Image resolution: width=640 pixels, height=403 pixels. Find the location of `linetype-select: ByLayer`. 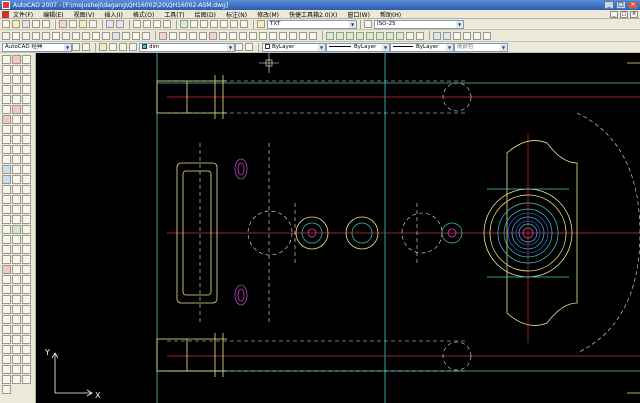

linetype-select: ByLayer is located at coordinates (358, 47).